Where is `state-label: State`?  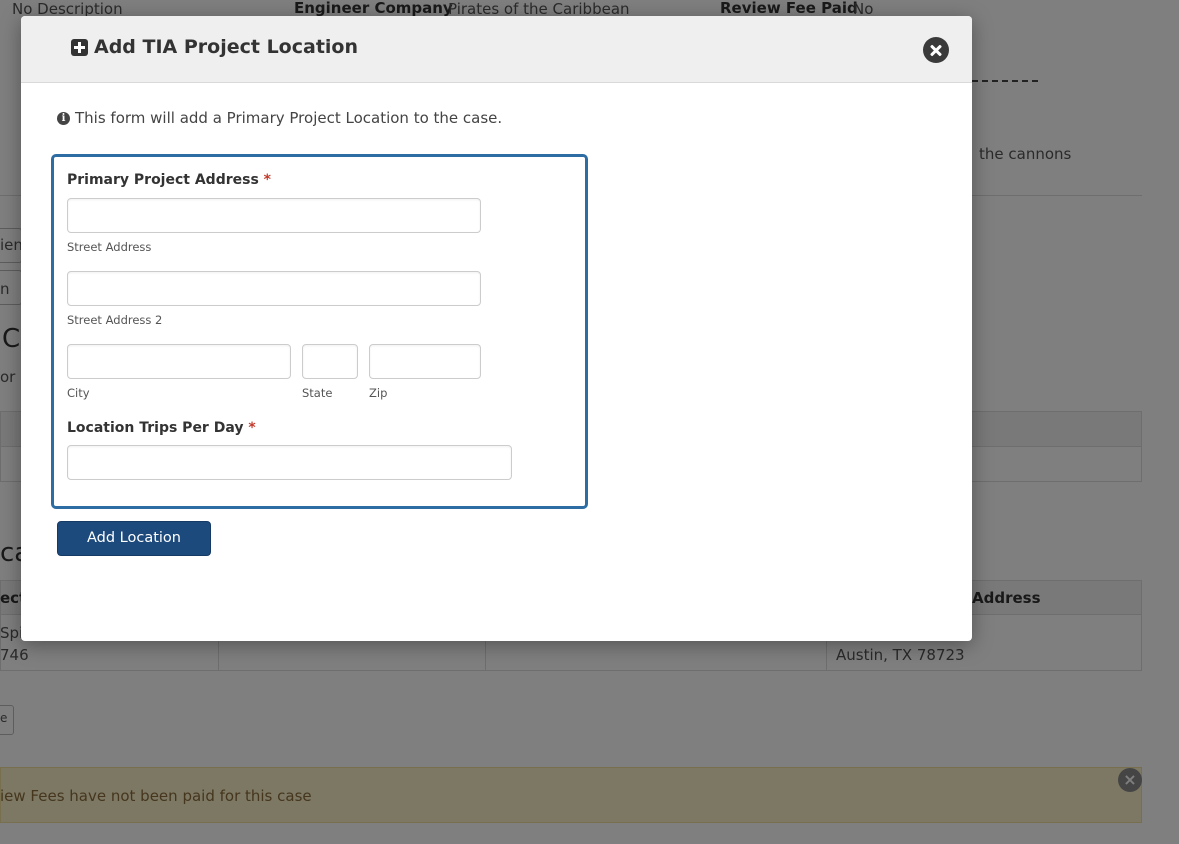 state-label: State is located at coordinates (317, 393).